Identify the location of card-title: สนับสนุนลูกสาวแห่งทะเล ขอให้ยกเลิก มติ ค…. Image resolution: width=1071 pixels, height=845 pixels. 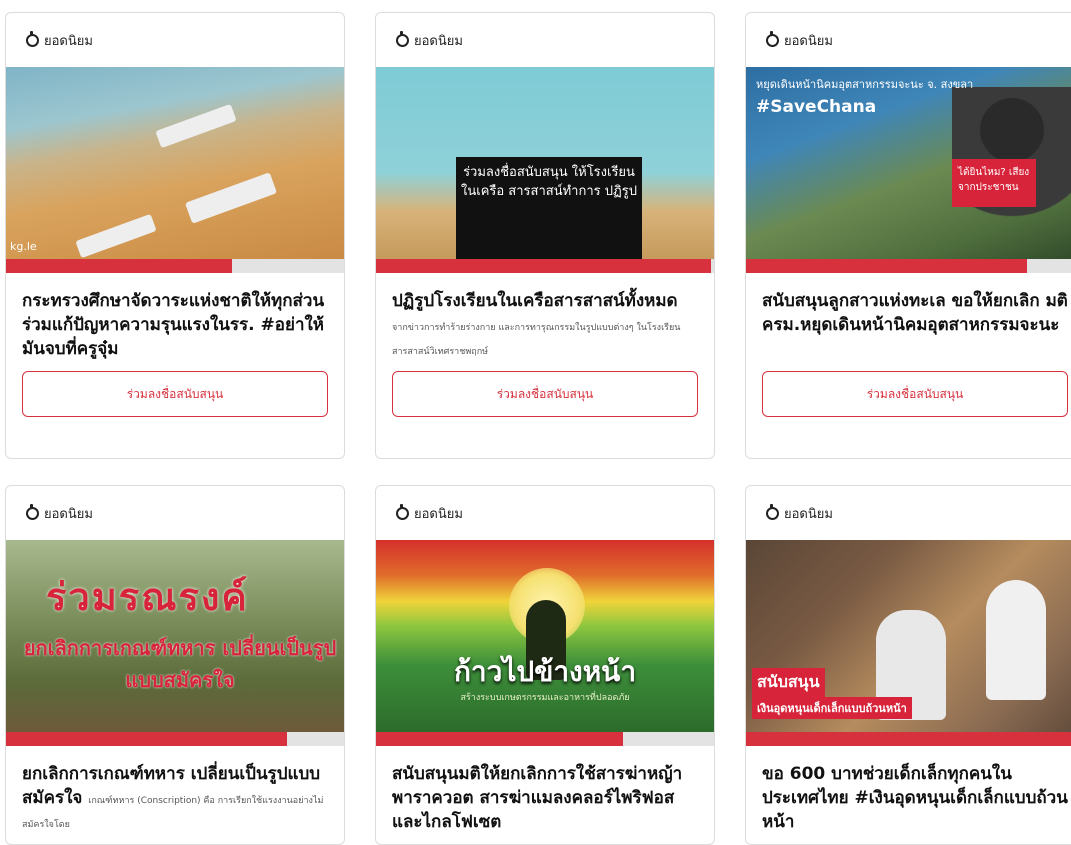
(915, 321).